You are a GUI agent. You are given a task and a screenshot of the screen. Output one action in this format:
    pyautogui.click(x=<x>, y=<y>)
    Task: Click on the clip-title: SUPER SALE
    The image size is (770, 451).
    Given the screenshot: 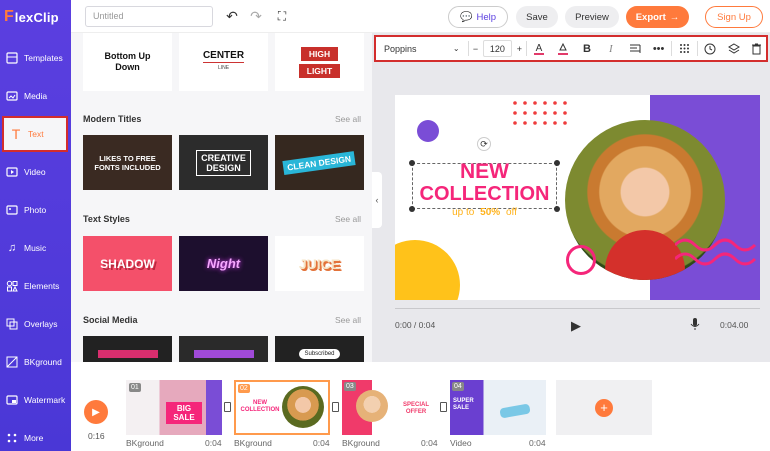 What is the action you would take?
    pyautogui.click(x=463, y=404)
    